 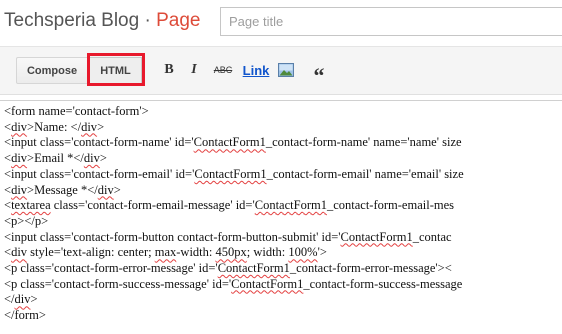 What do you see at coordinates (52, 70) in the screenshot?
I see `compose-mode-button: Compose` at bounding box center [52, 70].